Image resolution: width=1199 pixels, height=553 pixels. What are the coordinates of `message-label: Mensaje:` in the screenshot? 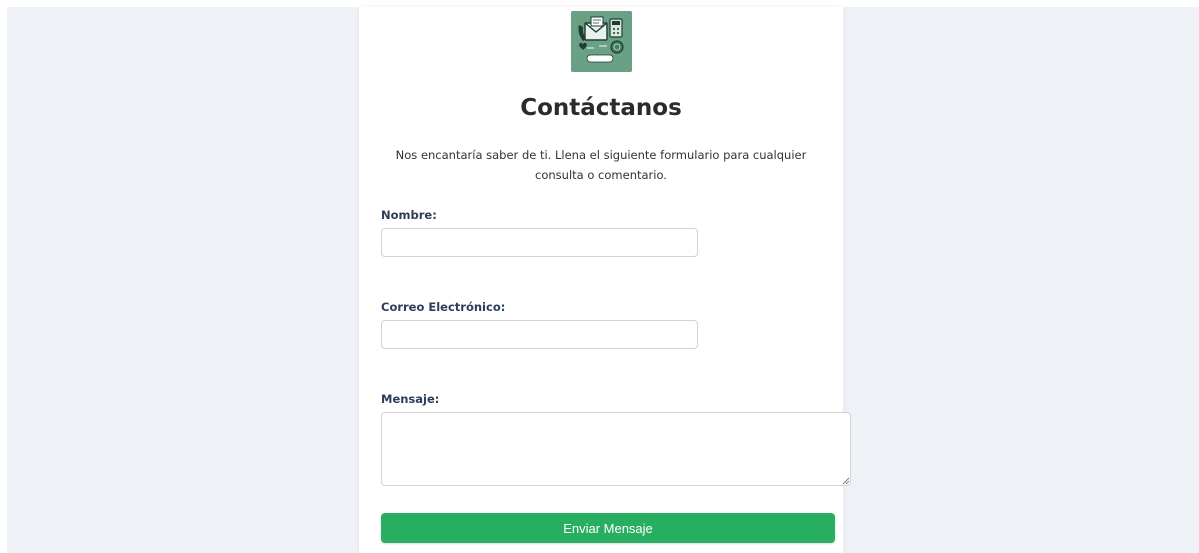 It's located at (410, 399).